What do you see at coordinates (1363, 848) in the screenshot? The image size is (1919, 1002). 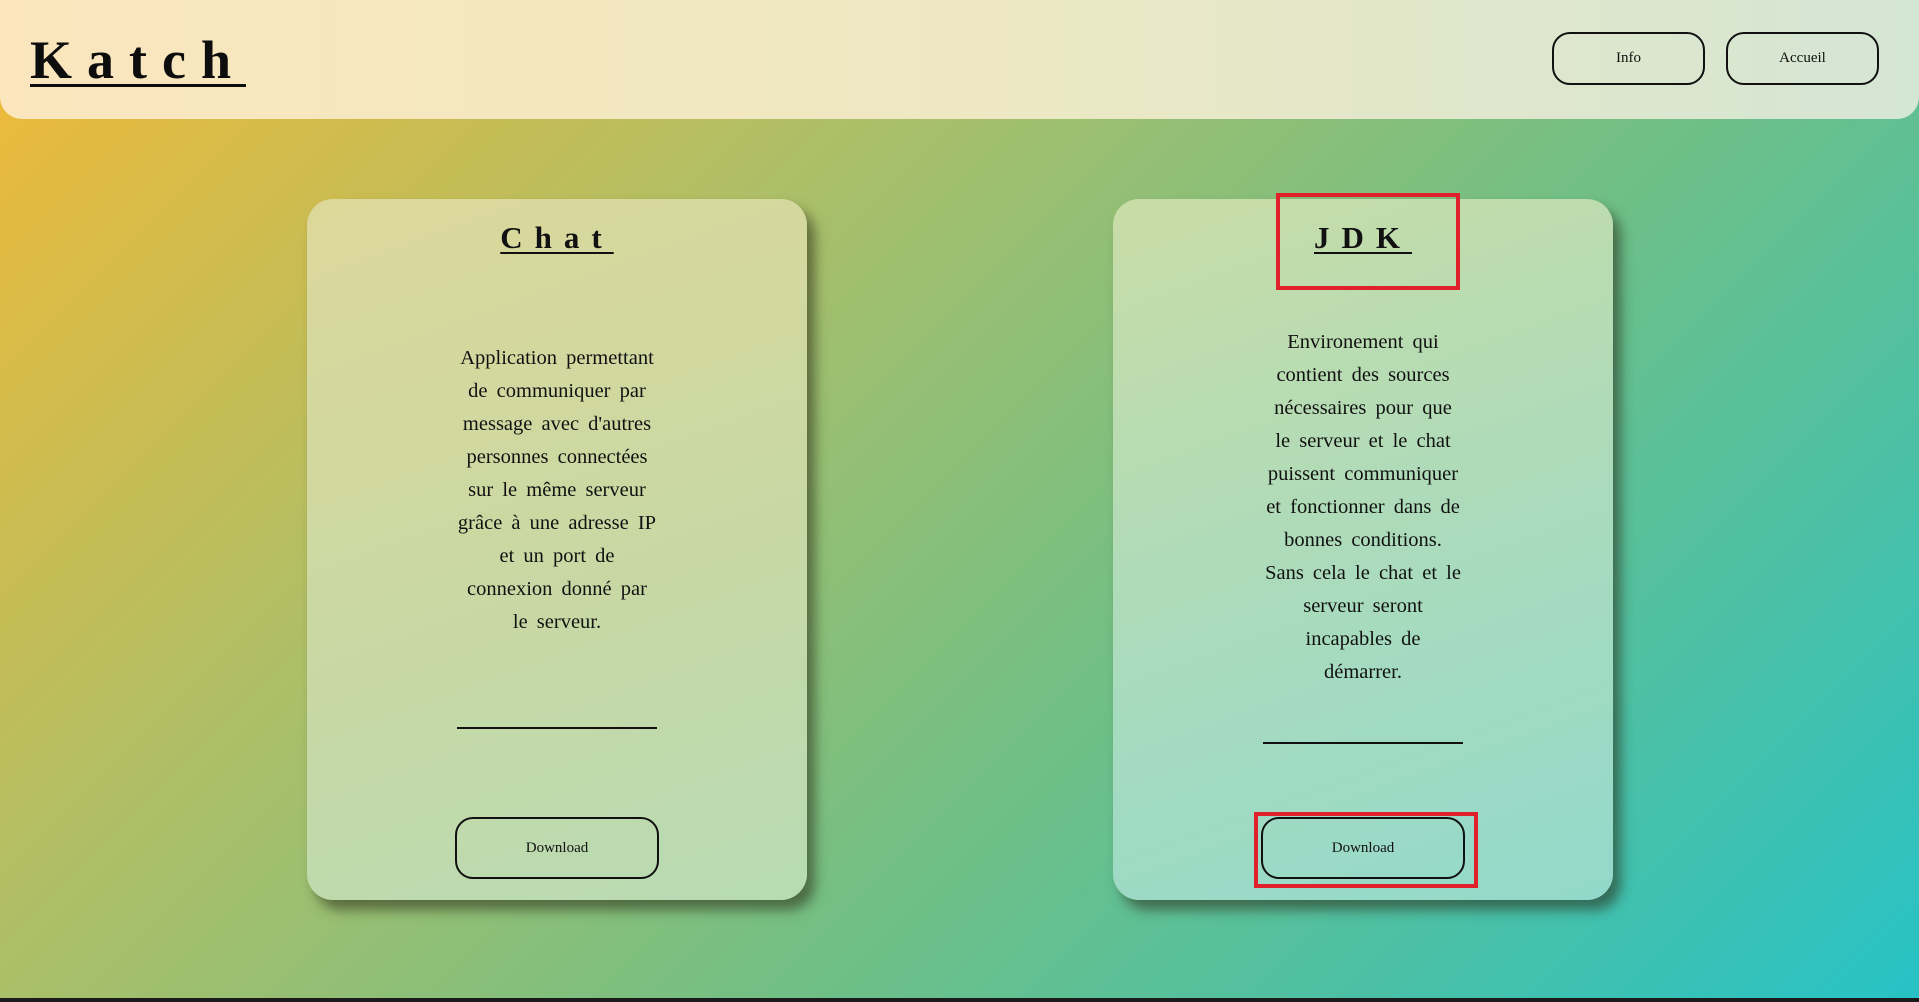 I see `jdk-download-button: Download` at bounding box center [1363, 848].